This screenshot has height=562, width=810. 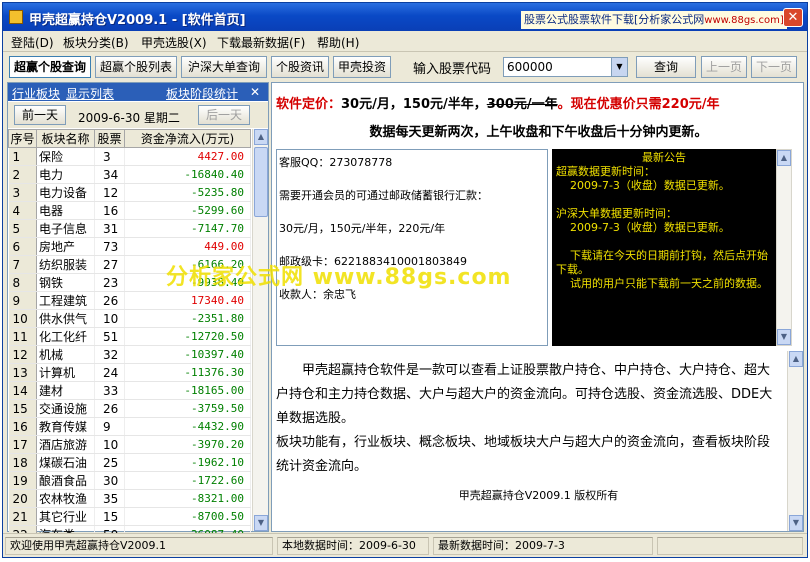 What do you see at coordinates (40, 115) in the screenshot?
I see `prev-day-button: 前一天` at bounding box center [40, 115].